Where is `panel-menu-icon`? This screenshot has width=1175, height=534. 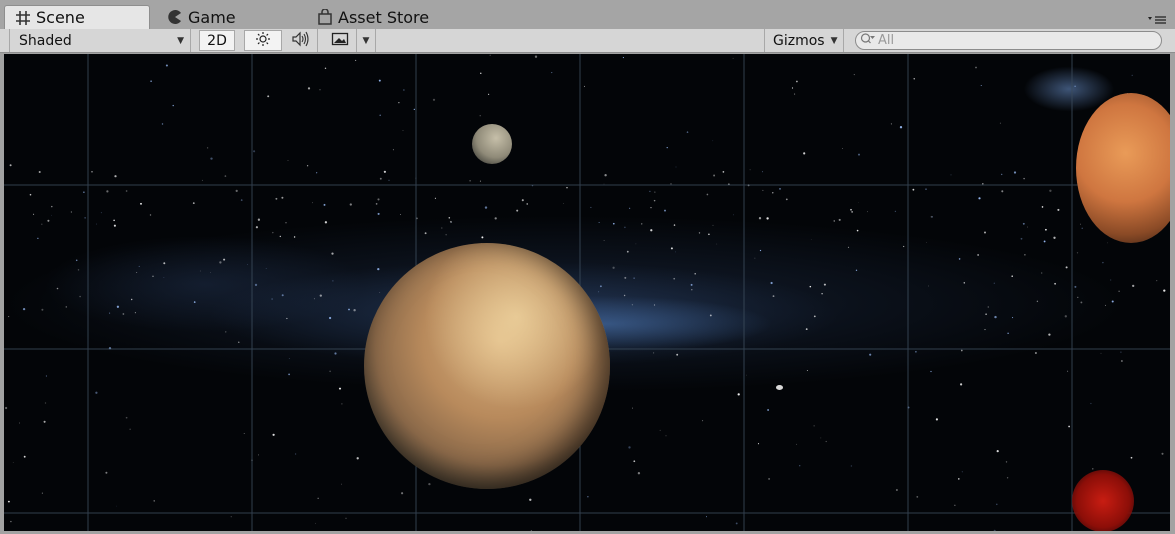
panel-menu-icon is located at coordinates (1157, 20).